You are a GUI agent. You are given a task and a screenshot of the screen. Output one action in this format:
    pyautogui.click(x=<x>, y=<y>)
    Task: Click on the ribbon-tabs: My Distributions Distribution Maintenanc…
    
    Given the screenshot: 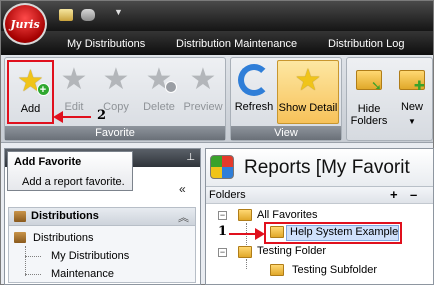 What is the action you would take?
    pyautogui.click(x=217, y=43)
    